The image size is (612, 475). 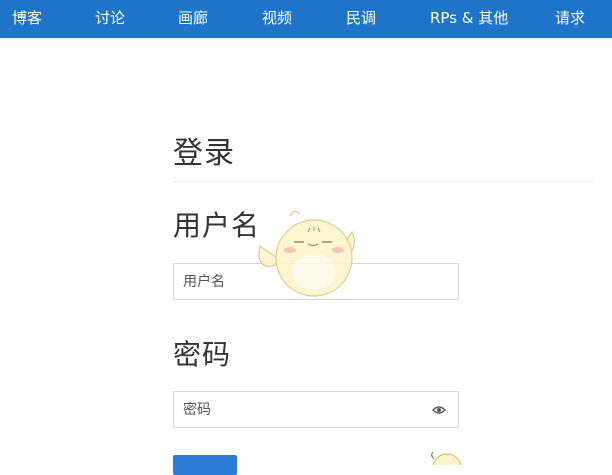 What do you see at coordinates (383, 181) in the screenshot?
I see `title-divider` at bounding box center [383, 181].